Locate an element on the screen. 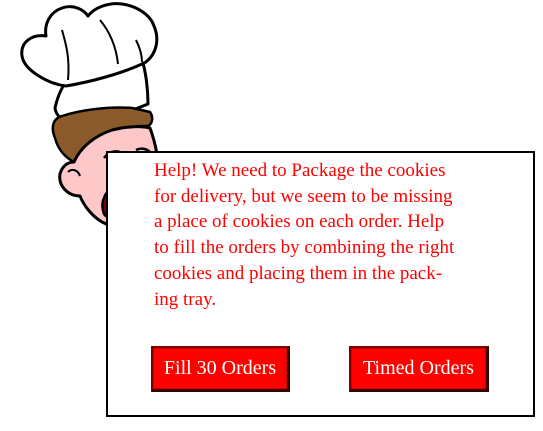 The height and width of the screenshot is (431, 543). fill-30-orders-button: Fill 30 Orders is located at coordinates (220, 369).